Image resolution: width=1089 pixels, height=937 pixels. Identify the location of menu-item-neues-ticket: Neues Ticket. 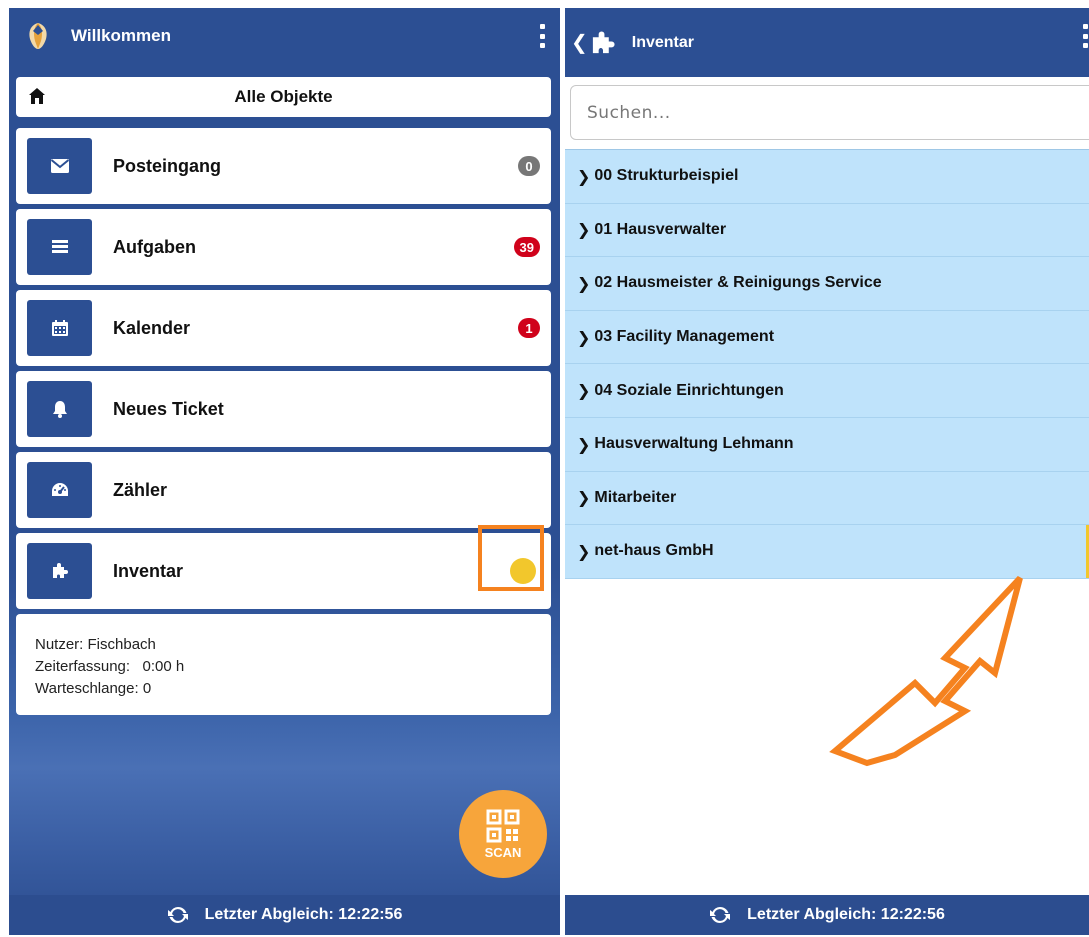
(283, 409).